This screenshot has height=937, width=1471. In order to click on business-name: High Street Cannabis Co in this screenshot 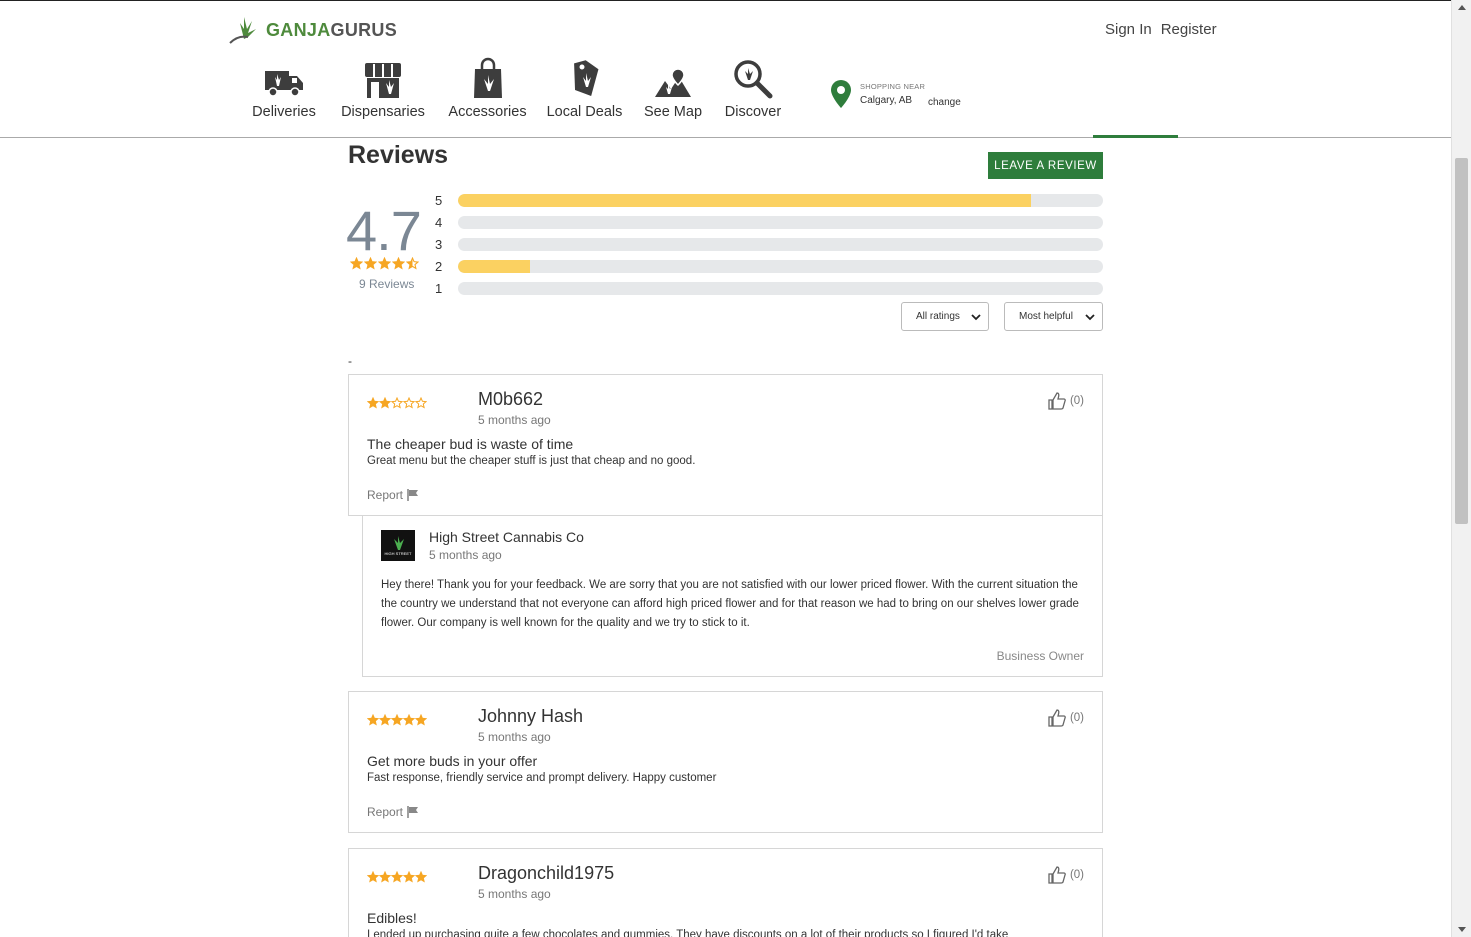, I will do `click(506, 537)`.